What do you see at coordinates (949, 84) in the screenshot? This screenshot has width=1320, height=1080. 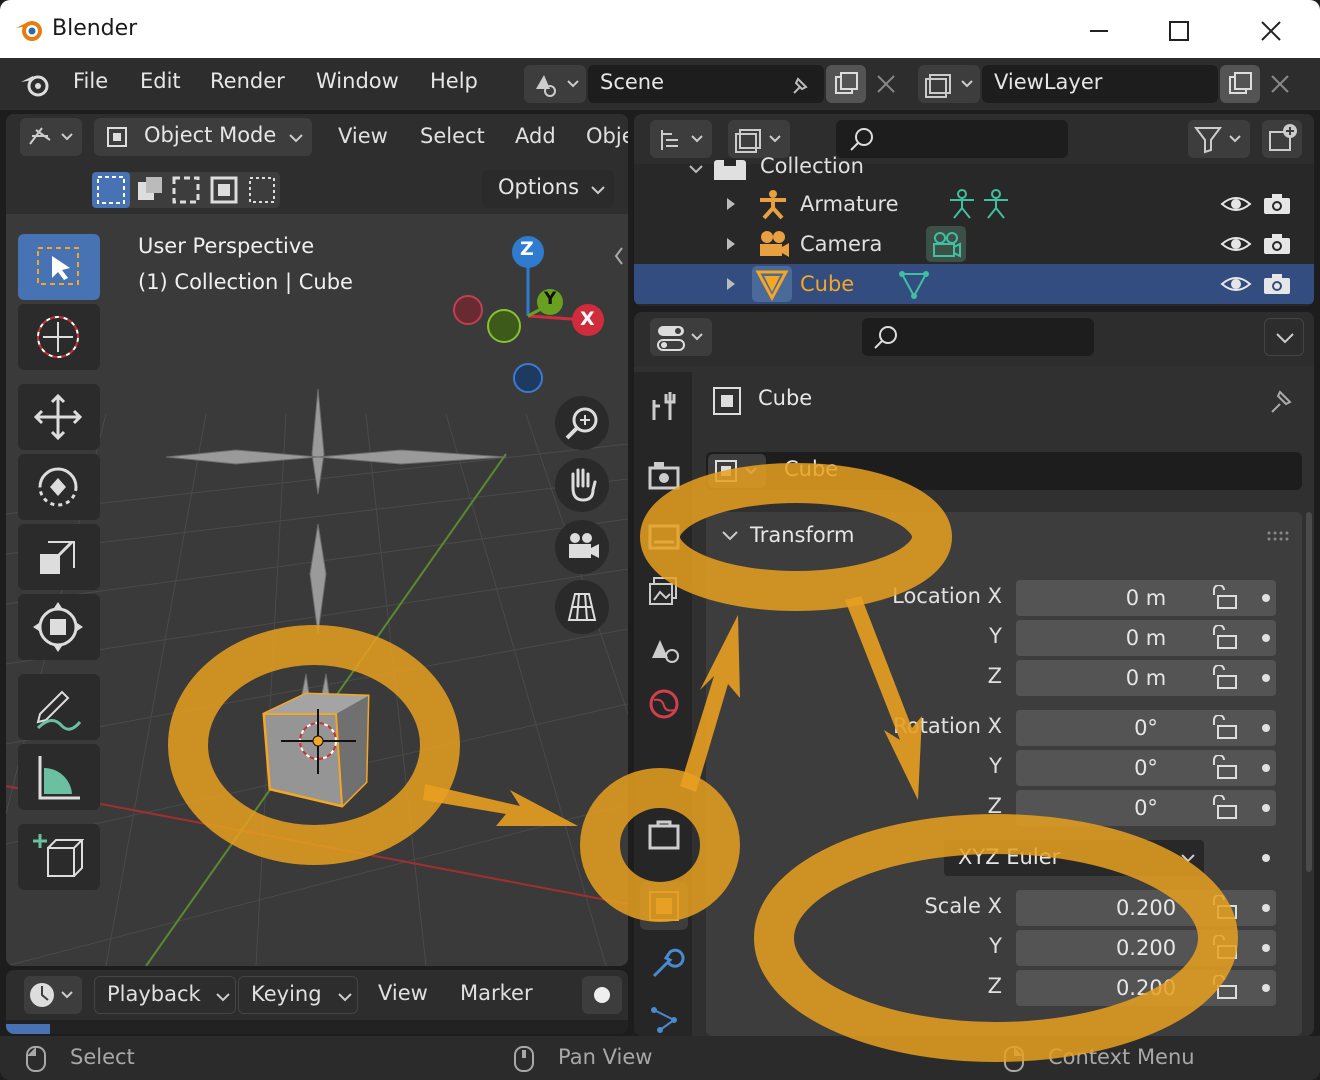 I see `view-layer-selector-button` at bounding box center [949, 84].